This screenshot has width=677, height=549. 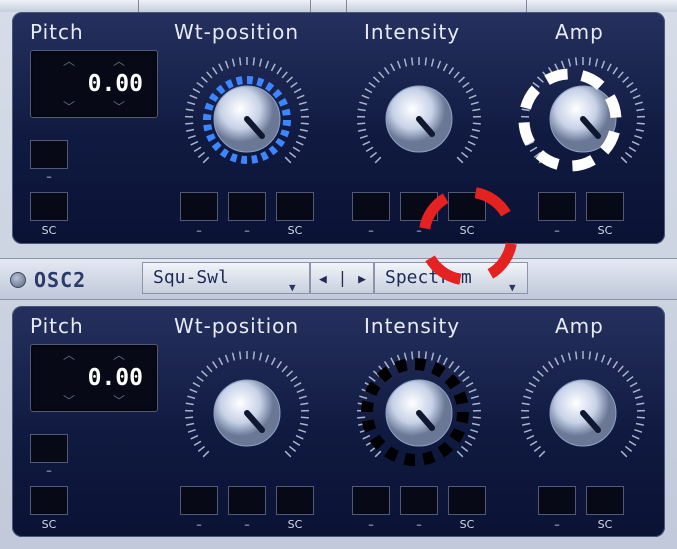 I want to click on top-strip-divider, so click(x=526, y=6).